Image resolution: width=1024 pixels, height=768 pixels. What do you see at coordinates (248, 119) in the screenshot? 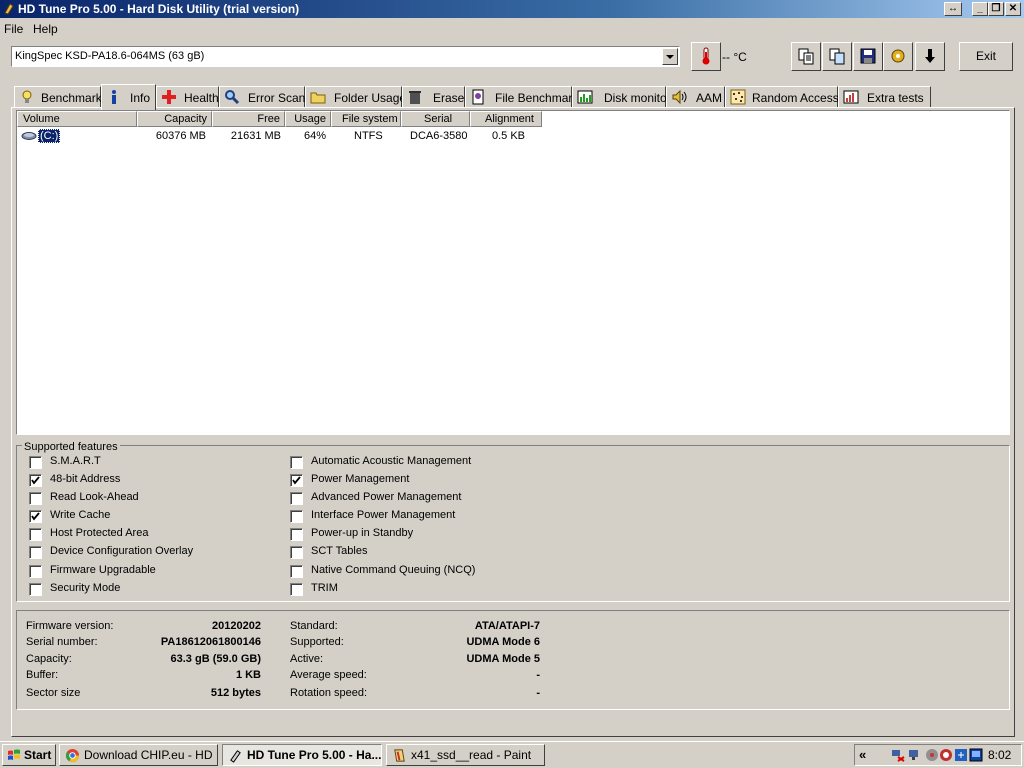
I see `column-header-free: Free` at bounding box center [248, 119].